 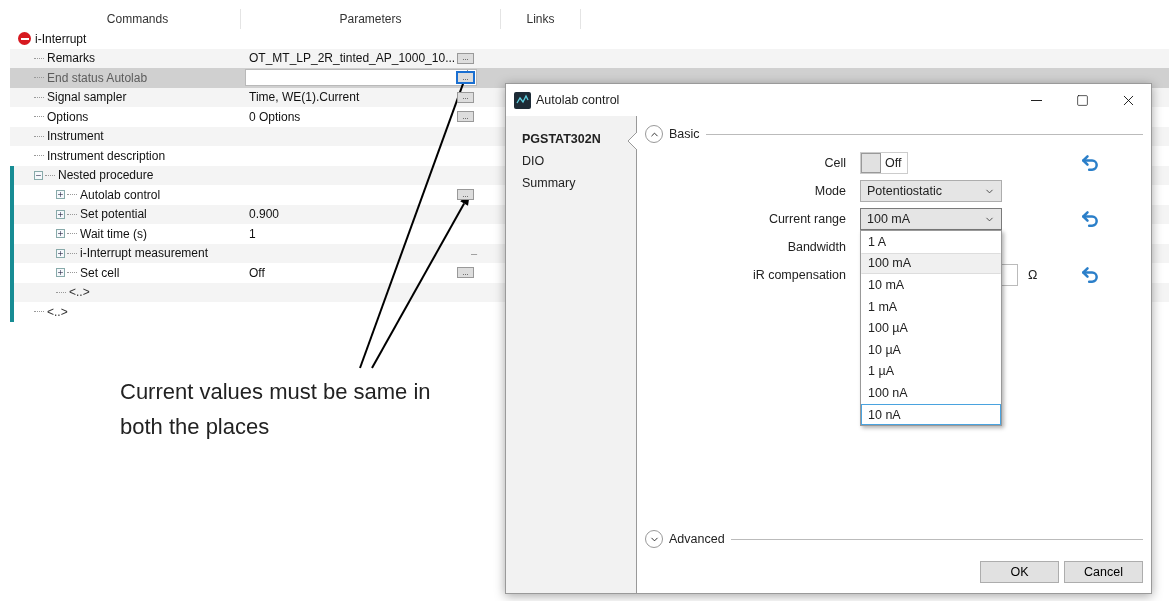 What do you see at coordinates (931, 242) in the screenshot?
I see `dropdown-option: 1 A` at bounding box center [931, 242].